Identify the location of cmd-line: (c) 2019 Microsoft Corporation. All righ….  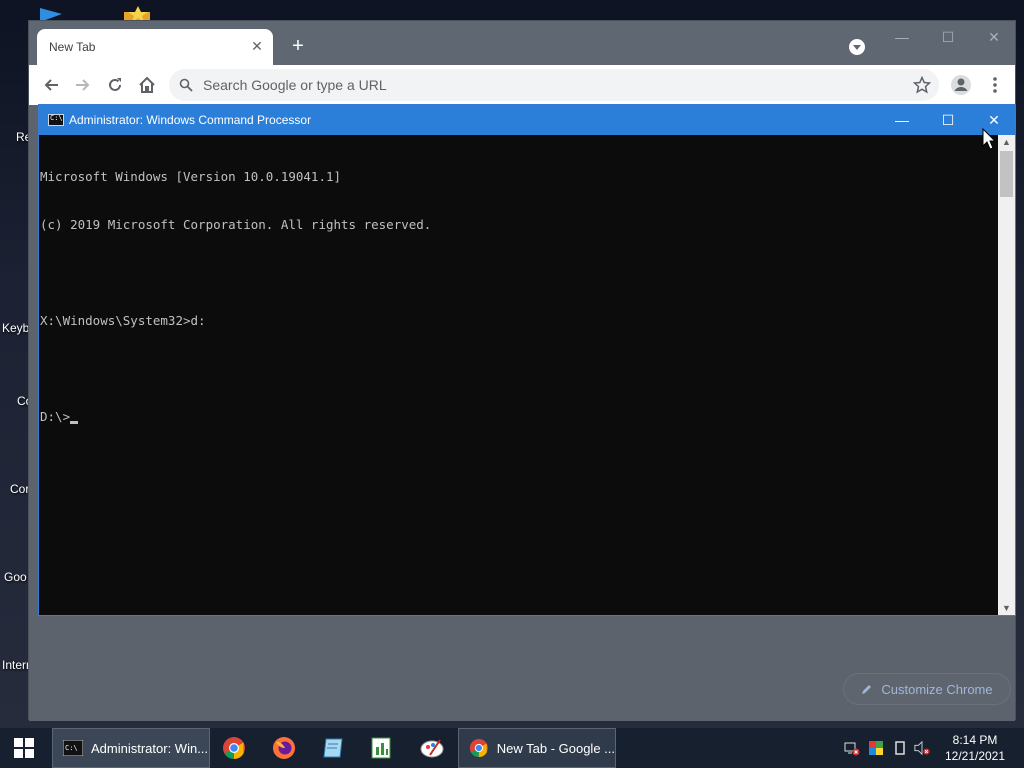
(236, 224).